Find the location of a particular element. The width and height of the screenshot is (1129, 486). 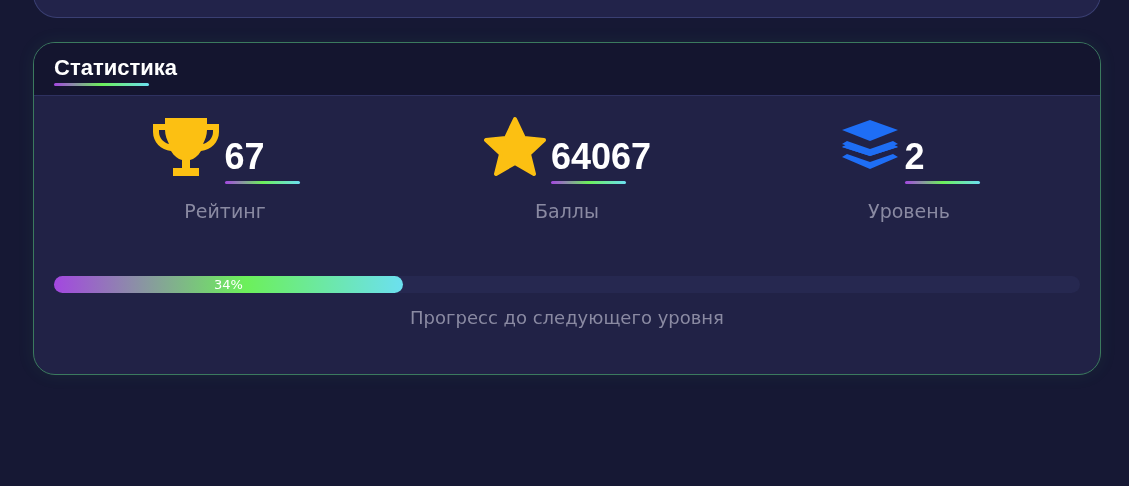

stat-value: 67 is located at coordinates (245, 157).